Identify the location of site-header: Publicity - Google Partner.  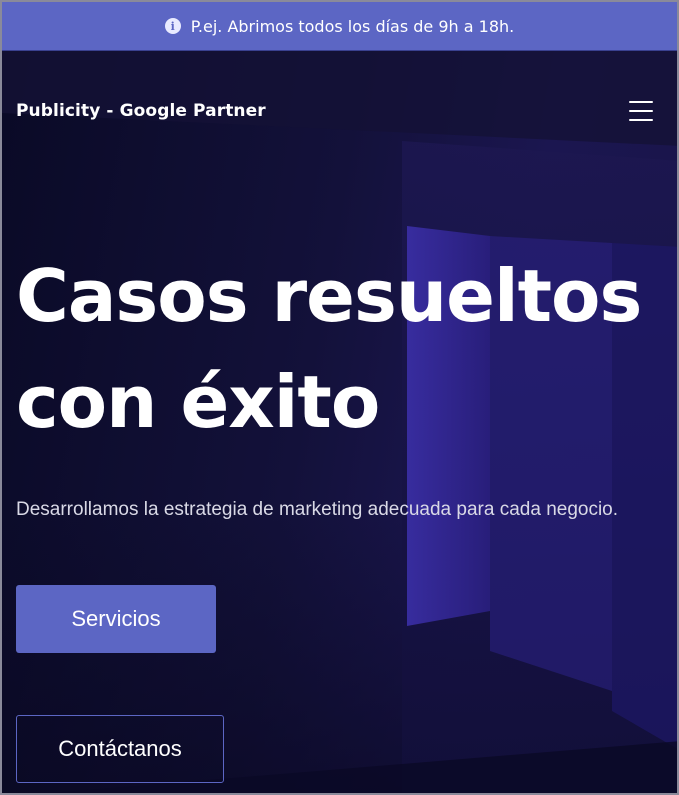
(339, 111).